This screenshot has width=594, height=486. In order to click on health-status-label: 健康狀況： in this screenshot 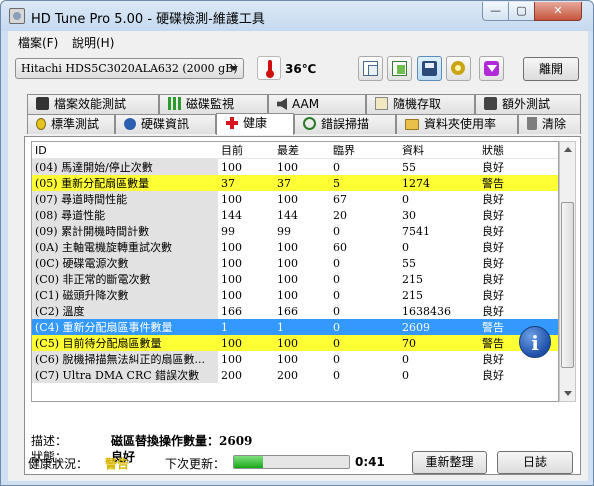, I will do `click(58, 464)`.